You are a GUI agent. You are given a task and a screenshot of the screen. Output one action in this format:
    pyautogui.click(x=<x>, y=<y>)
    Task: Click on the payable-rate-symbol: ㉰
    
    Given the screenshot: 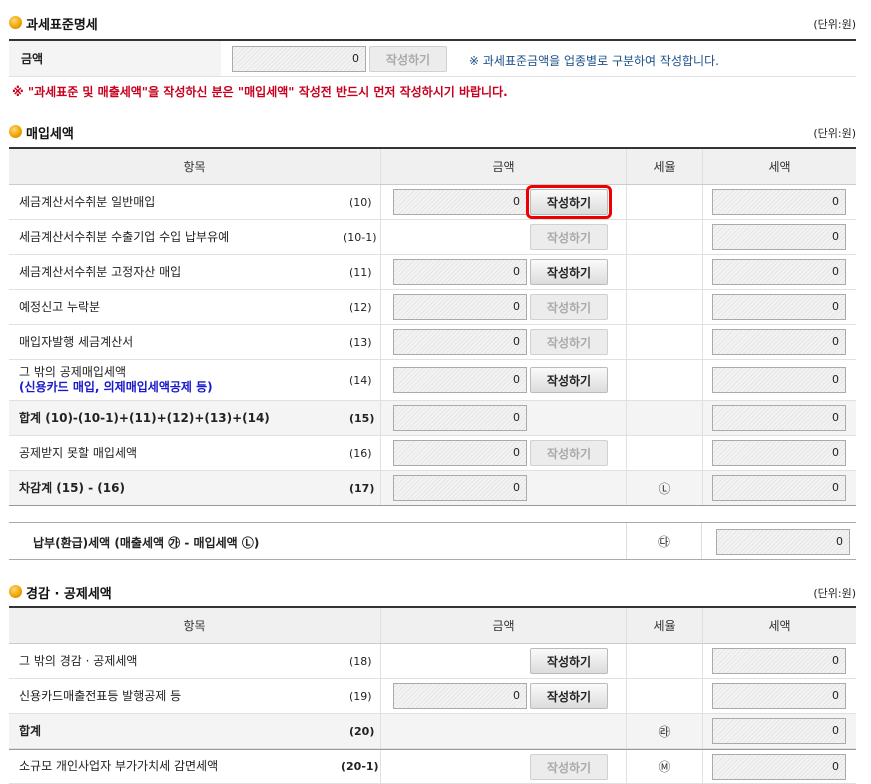 What is the action you would take?
    pyautogui.click(x=663, y=541)
    